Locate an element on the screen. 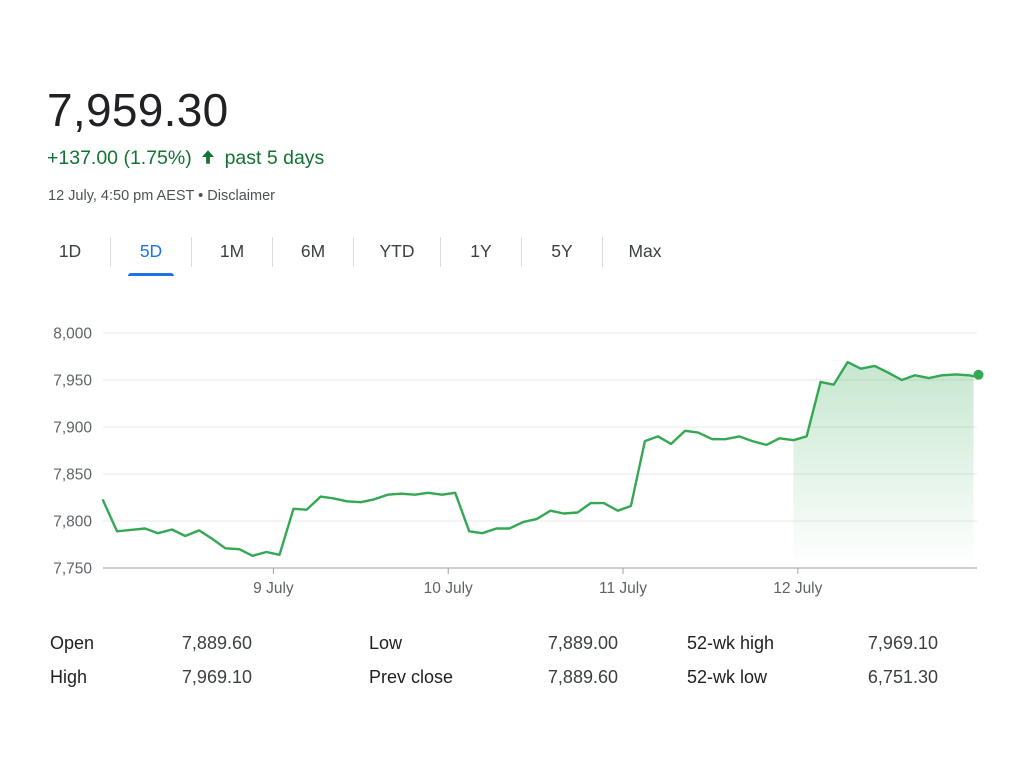  change-amount: +137.00 (1.75%) is located at coordinates (119, 158).